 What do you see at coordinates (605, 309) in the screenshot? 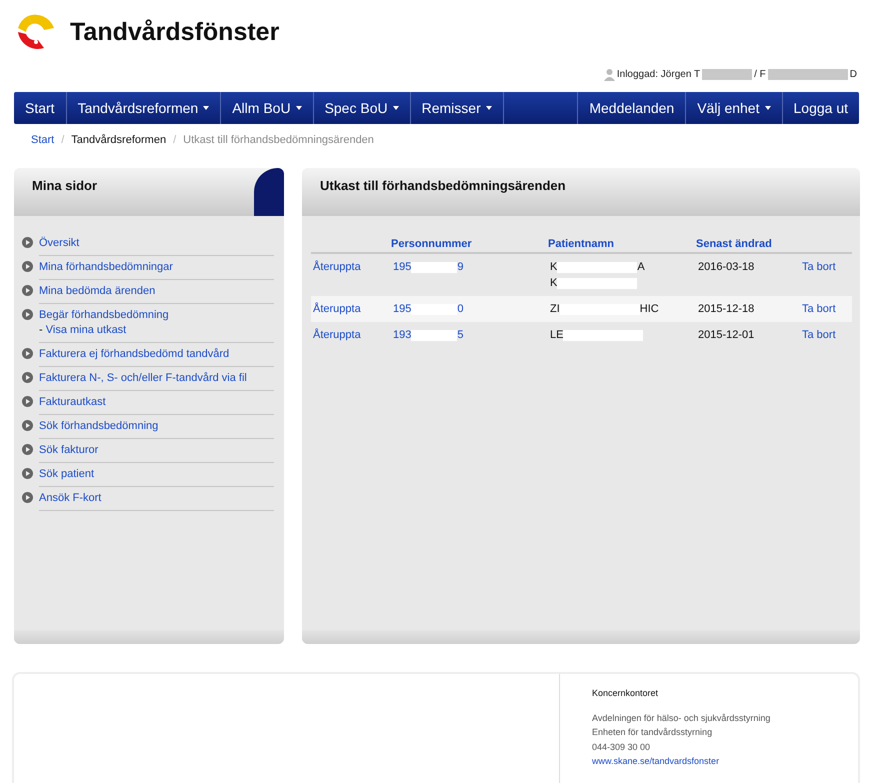
I see `patient-name-cell-text: ZI HIC` at bounding box center [605, 309].